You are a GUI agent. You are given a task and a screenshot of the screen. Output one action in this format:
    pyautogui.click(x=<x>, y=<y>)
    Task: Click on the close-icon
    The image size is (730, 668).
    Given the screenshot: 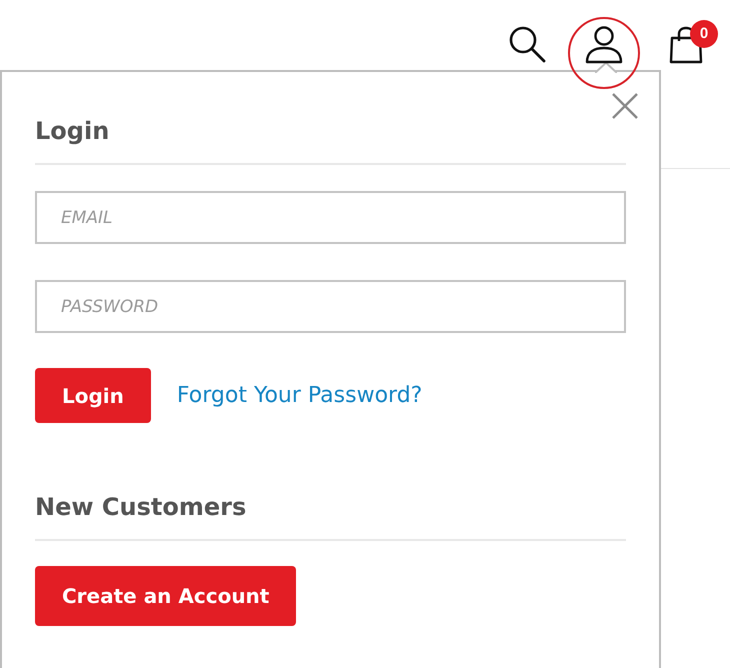 What is the action you would take?
    pyautogui.click(x=625, y=106)
    